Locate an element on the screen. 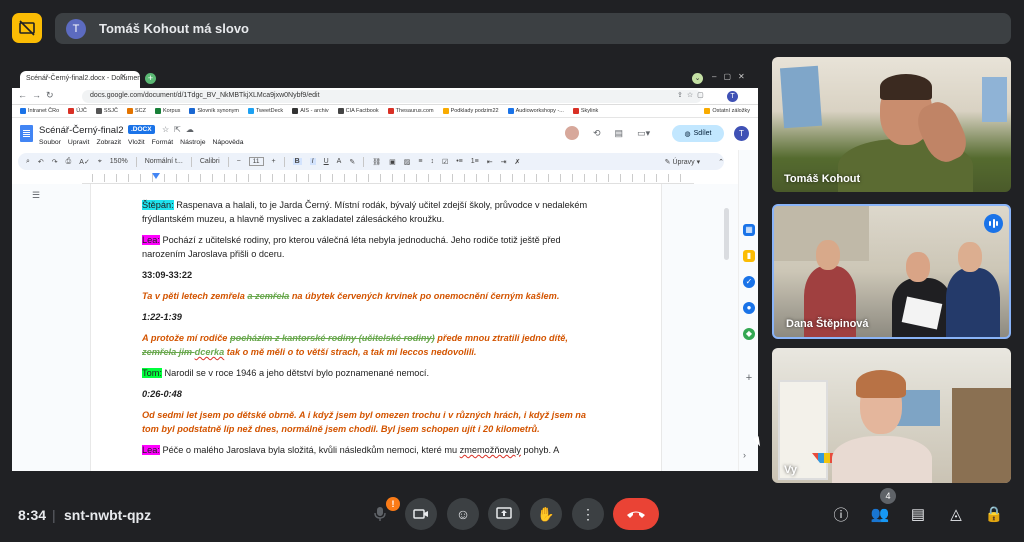 Image resolution: width=1024 pixels, height=542 pixels. ruler is located at coordinates (388, 179).